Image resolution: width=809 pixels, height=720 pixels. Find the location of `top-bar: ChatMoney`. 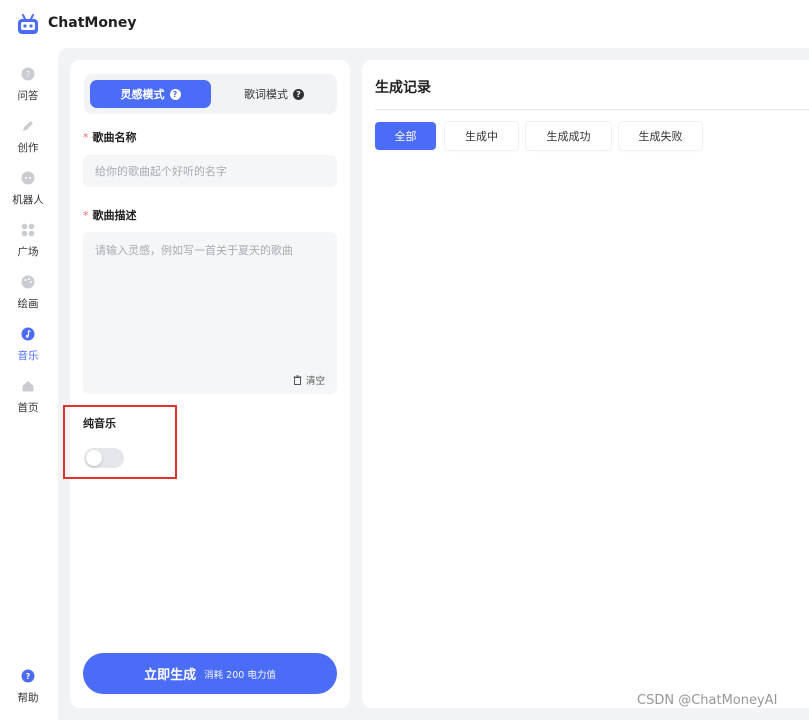

top-bar: ChatMoney is located at coordinates (404, 24).